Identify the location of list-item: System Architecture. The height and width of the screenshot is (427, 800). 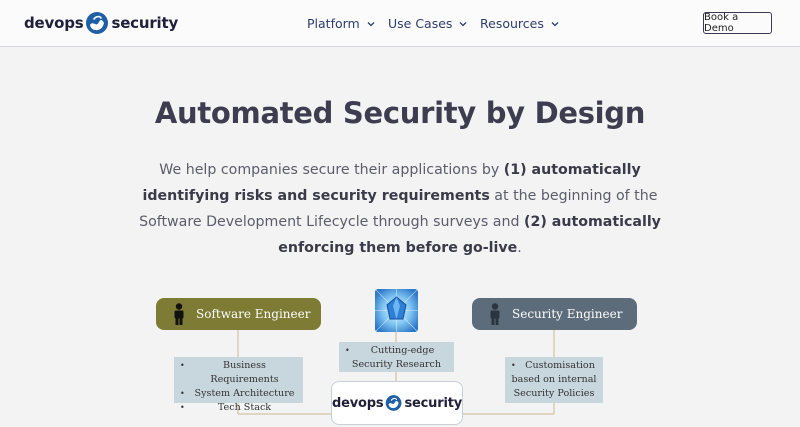
(238, 394).